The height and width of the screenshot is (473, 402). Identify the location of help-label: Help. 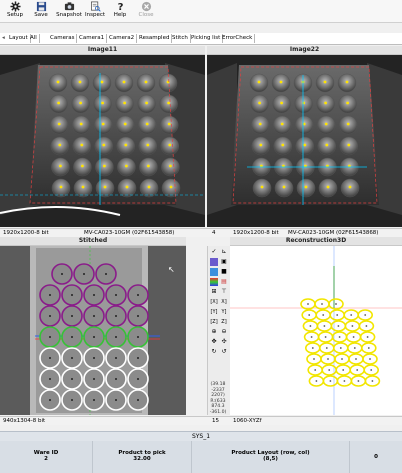
(120, 15).